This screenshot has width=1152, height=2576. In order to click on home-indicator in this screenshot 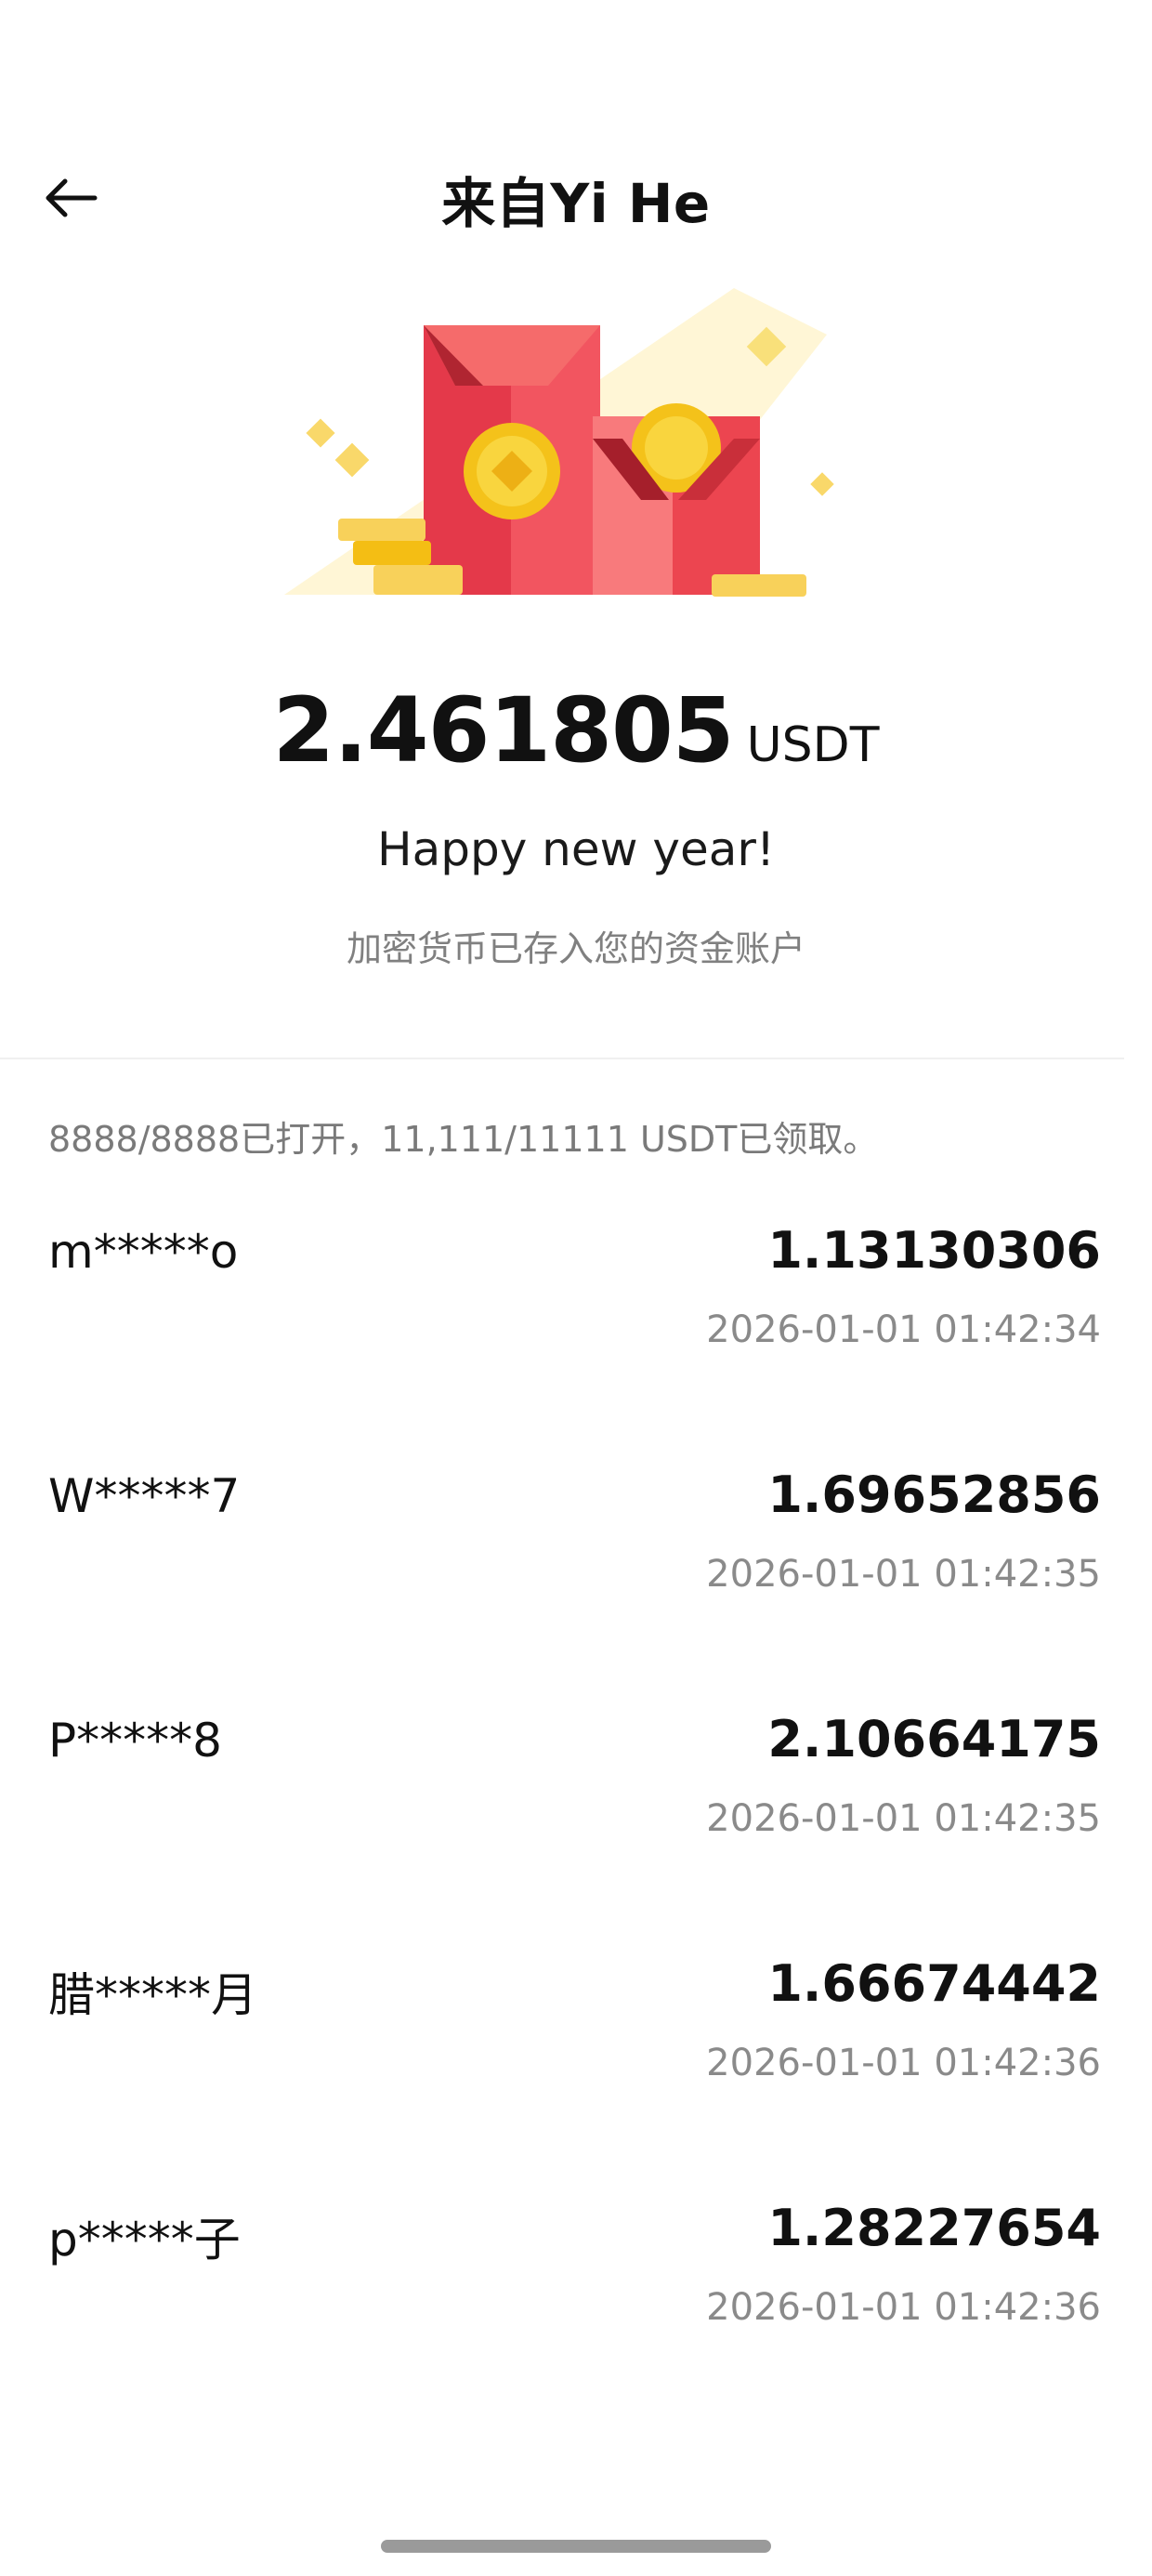, I will do `click(576, 2546)`.